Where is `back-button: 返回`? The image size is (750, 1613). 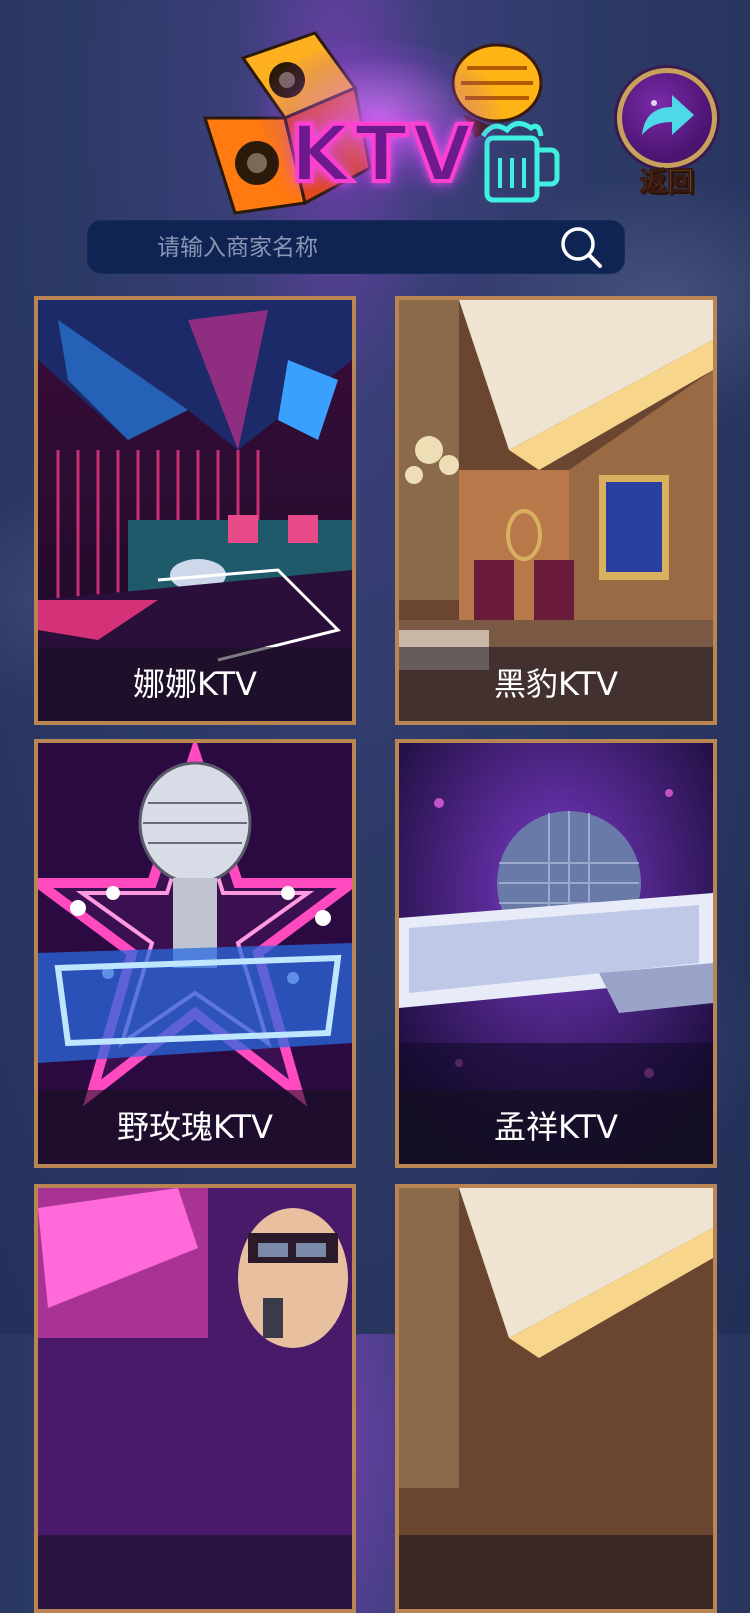
back-button: 返回 is located at coordinates (667, 133).